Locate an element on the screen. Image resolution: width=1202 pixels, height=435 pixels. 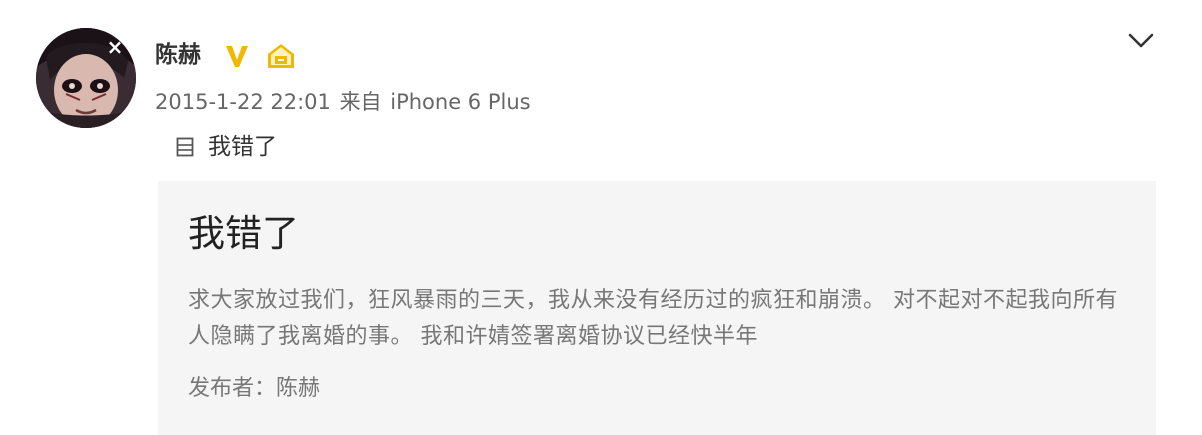
article-link: 我错了 is located at coordinates (226, 147).